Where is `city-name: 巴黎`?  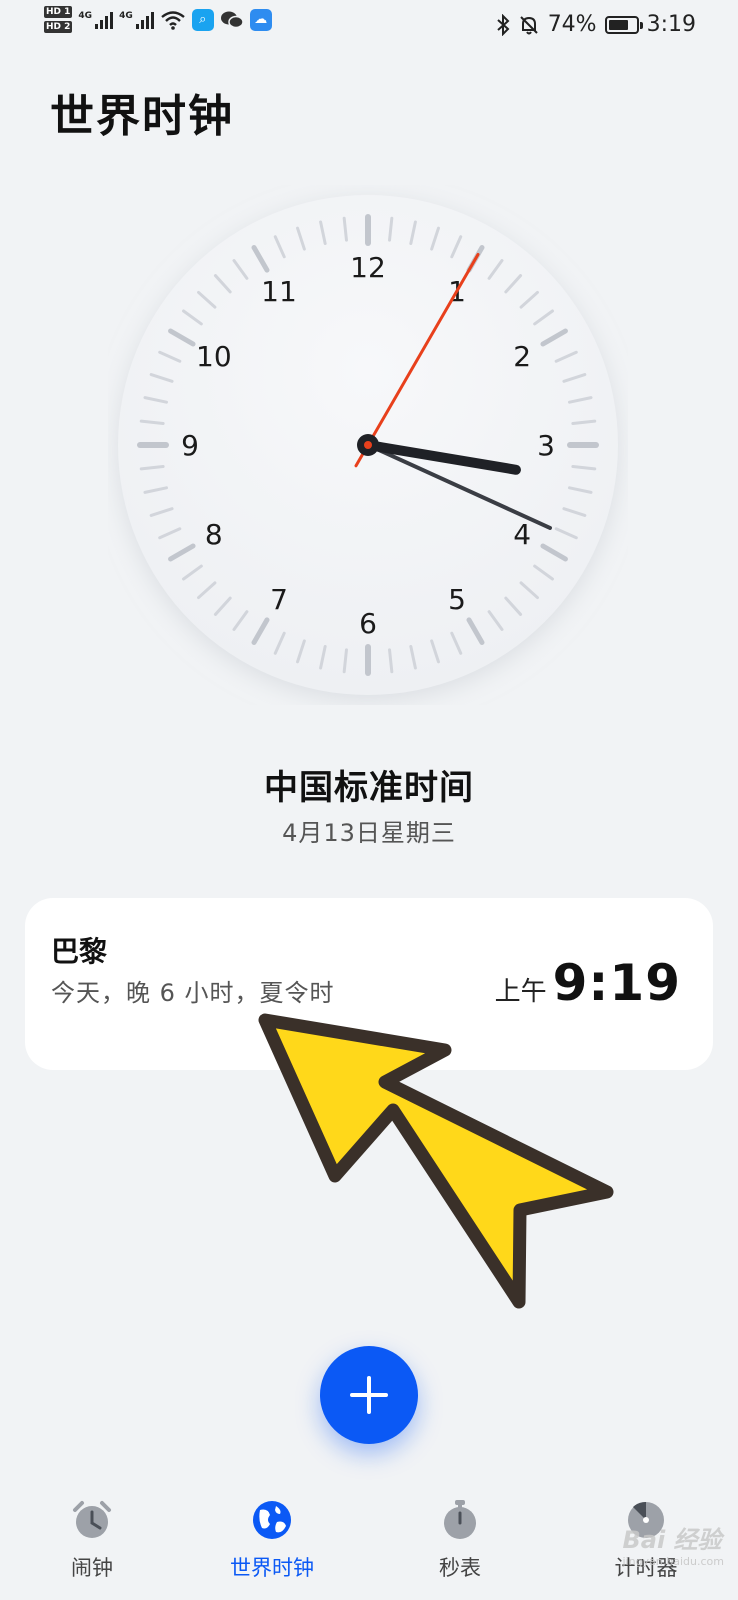 city-name: 巴黎 is located at coordinates (79, 951).